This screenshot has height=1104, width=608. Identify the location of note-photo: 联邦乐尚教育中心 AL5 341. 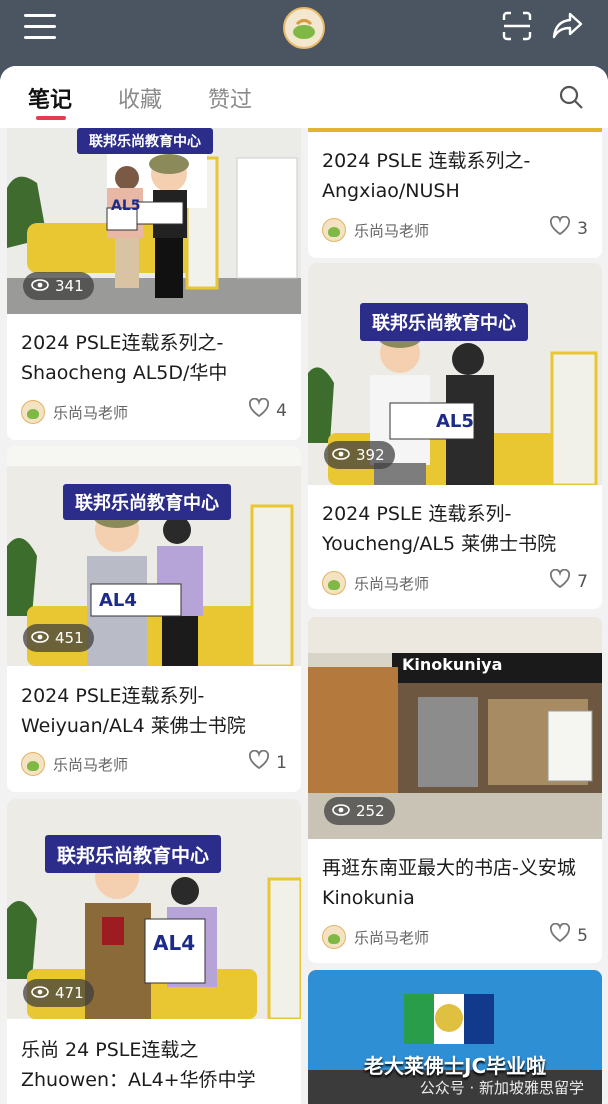
(154, 221).